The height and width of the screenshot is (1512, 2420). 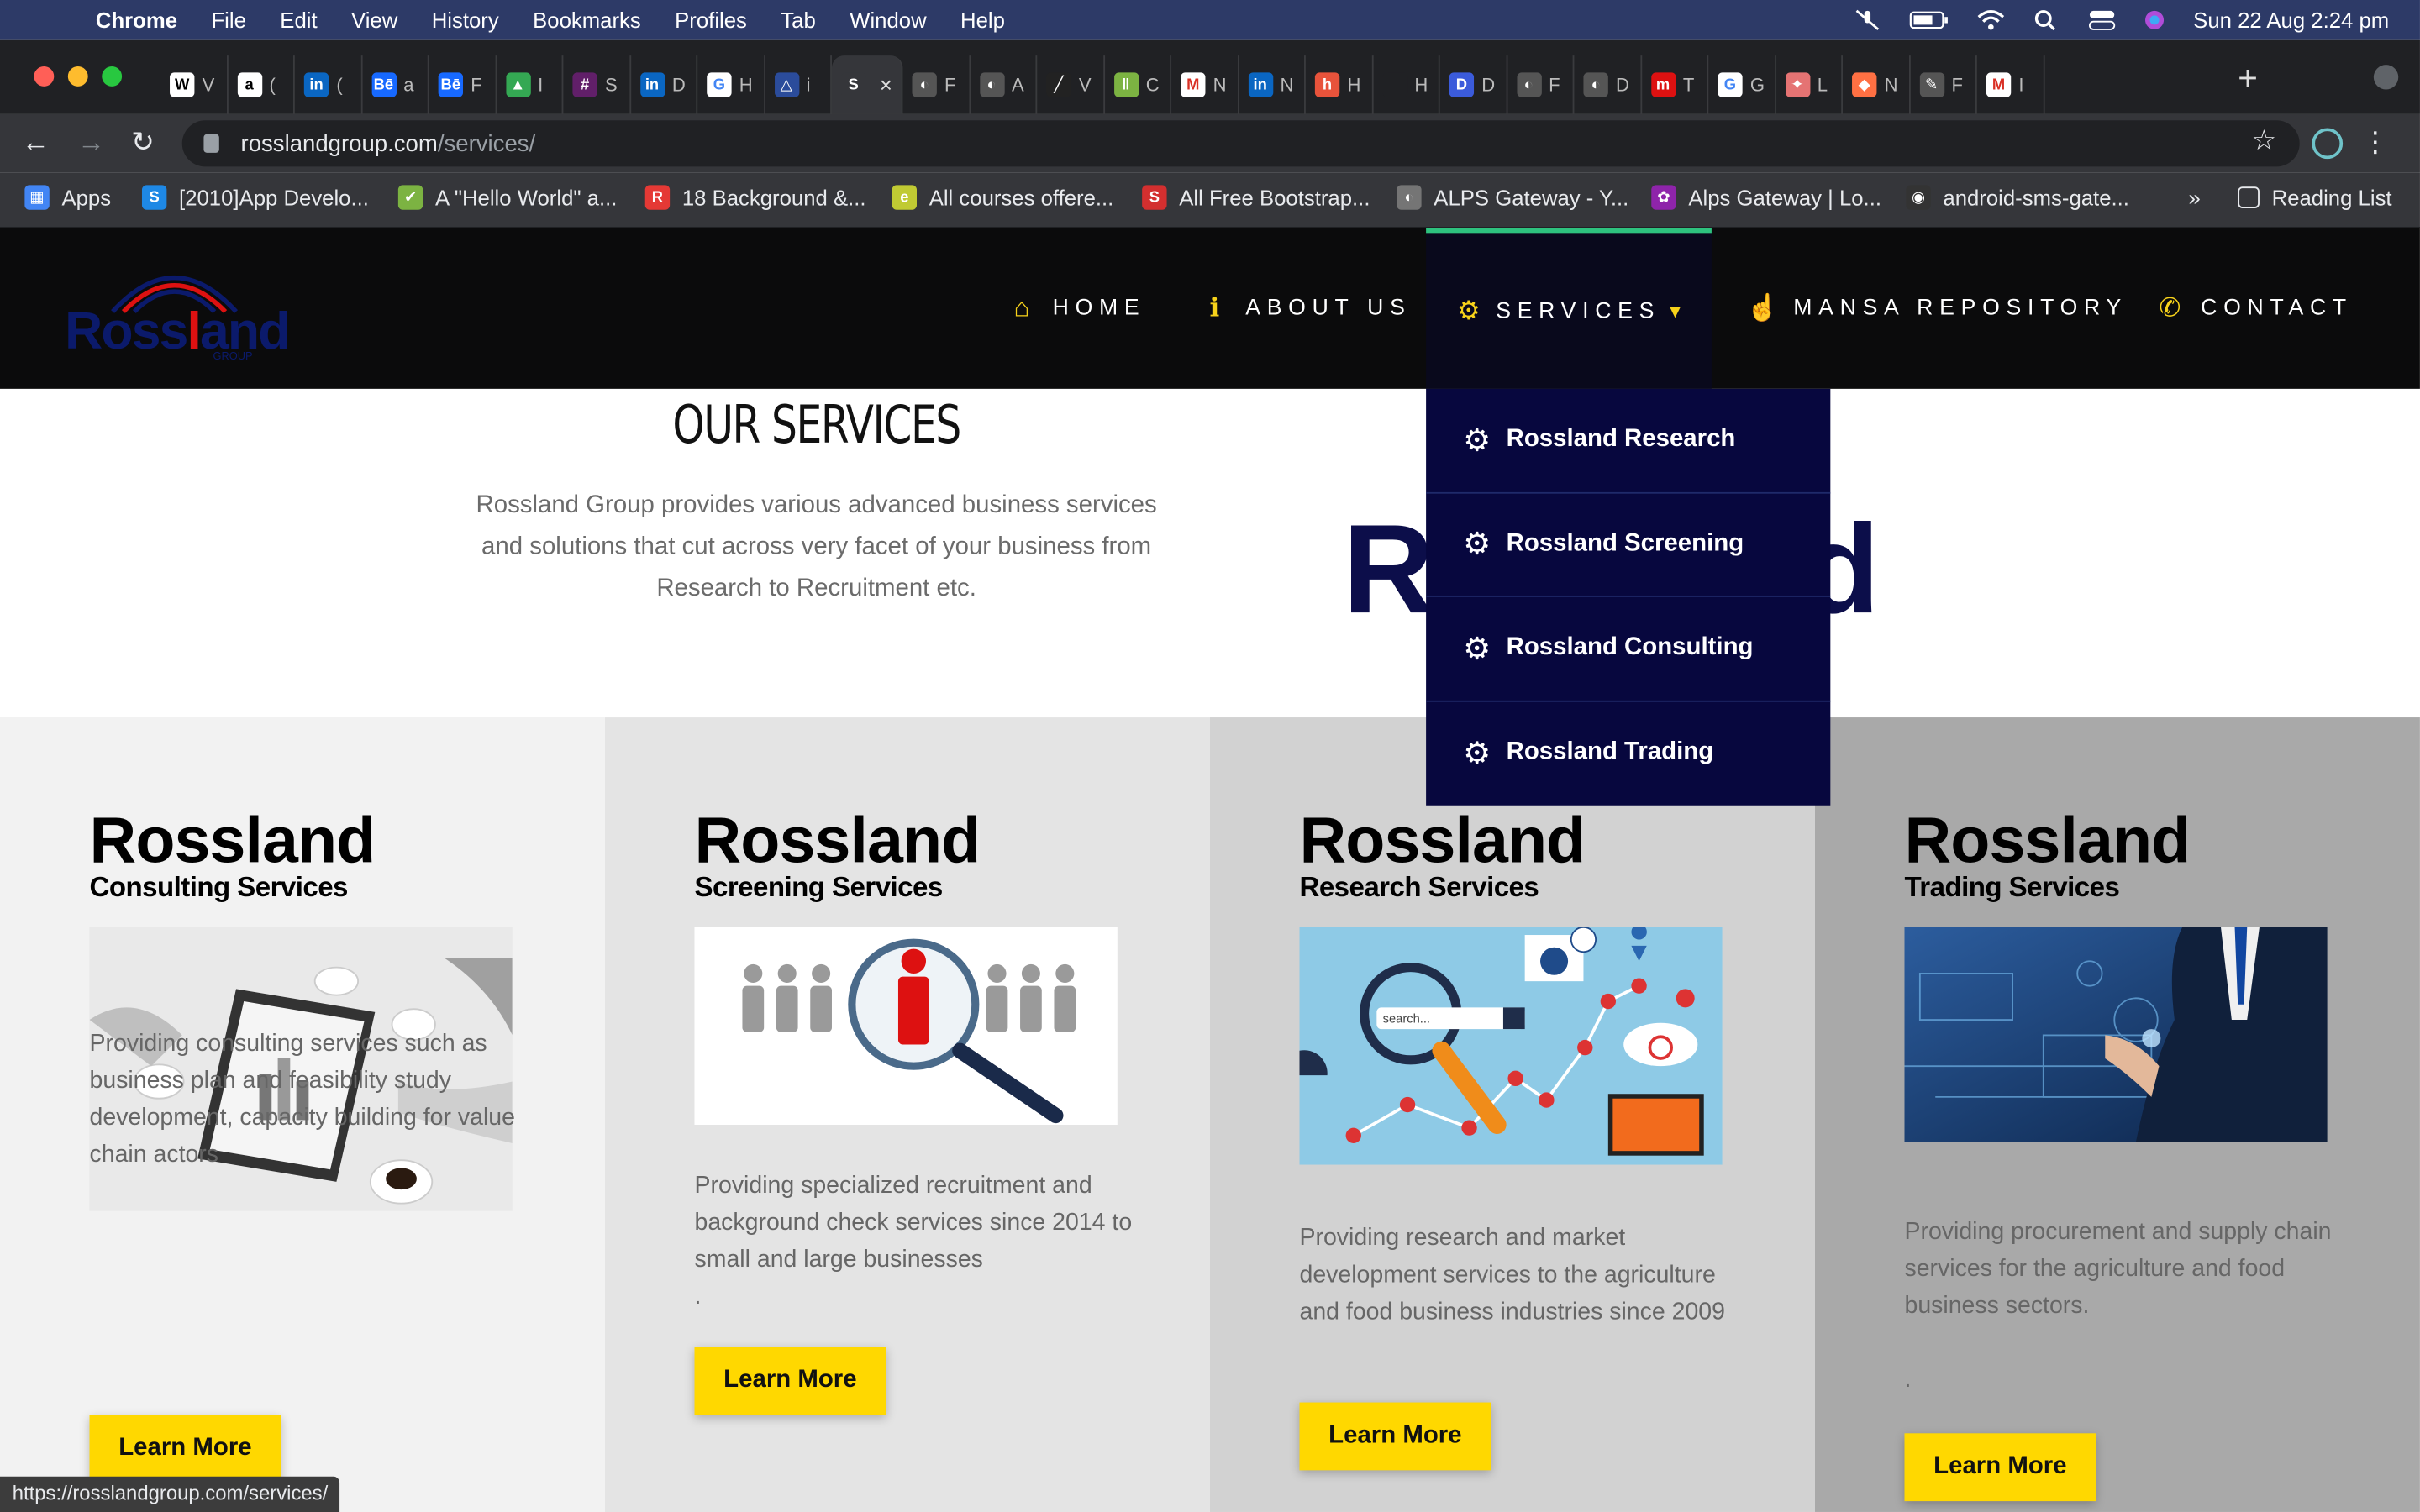 I want to click on menu-window: Window, so click(x=888, y=20).